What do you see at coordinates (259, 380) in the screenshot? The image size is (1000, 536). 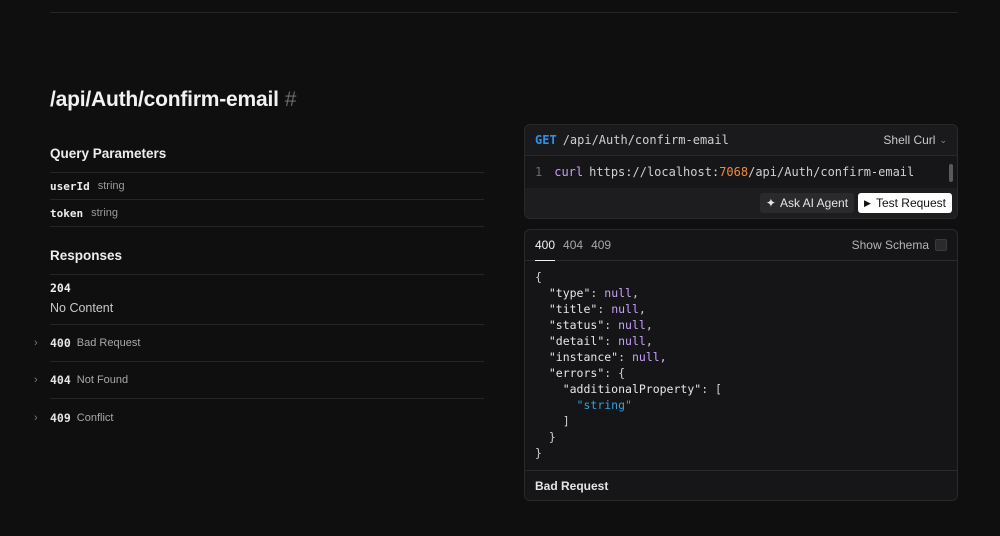 I see `response-404-toggle: › 404 Not Found` at bounding box center [259, 380].